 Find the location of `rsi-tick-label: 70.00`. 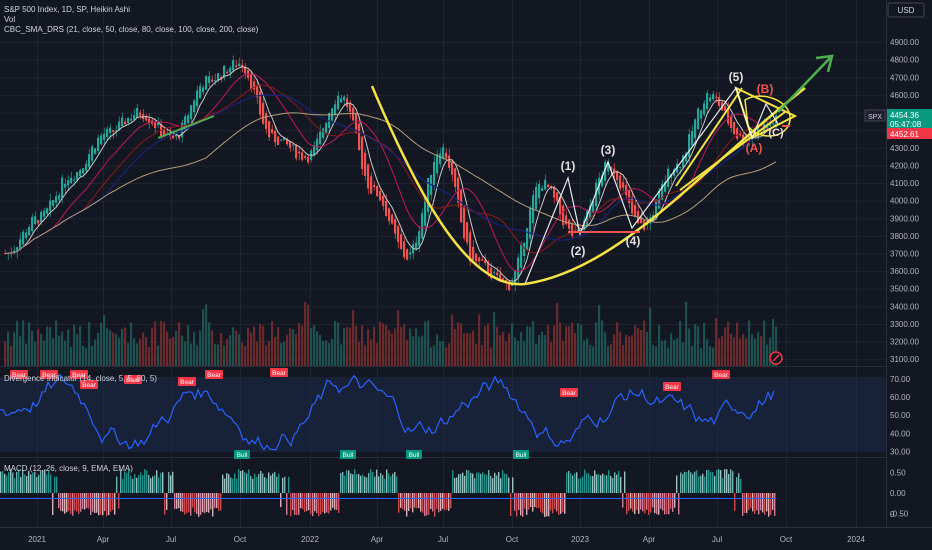

rsi-tick-label: 70.00 is located at coordinates (900, 379).